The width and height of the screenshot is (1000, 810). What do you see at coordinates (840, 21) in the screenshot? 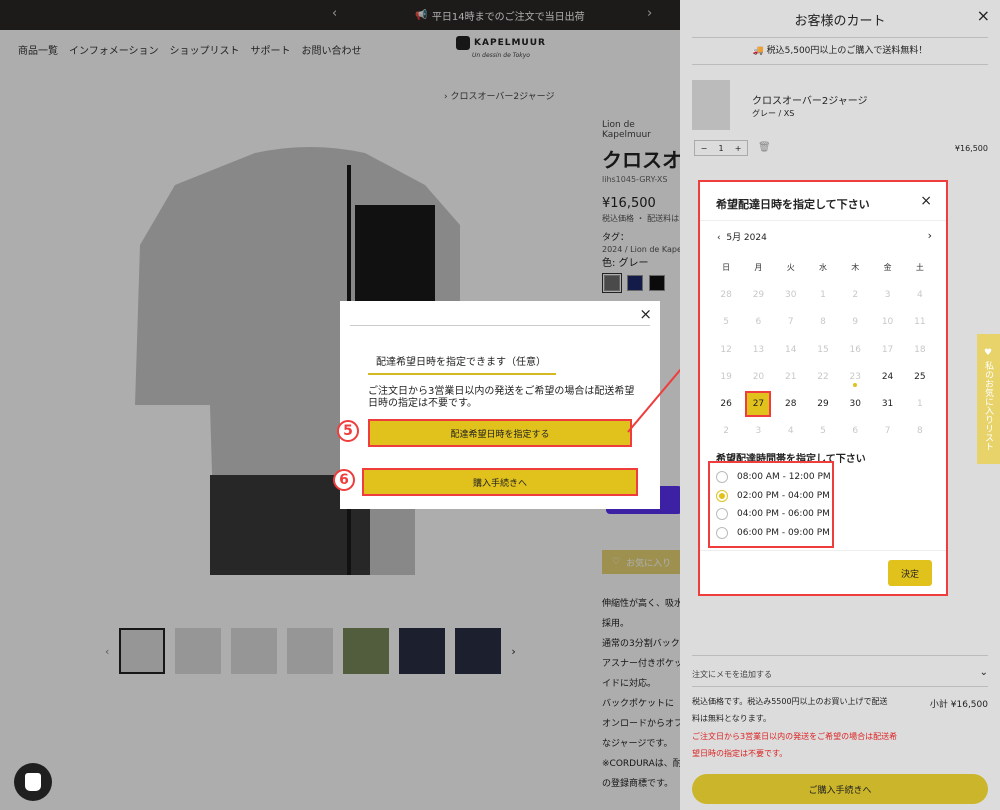
I see `cart-title: お客様のカート` at bounding box center [840, 21].